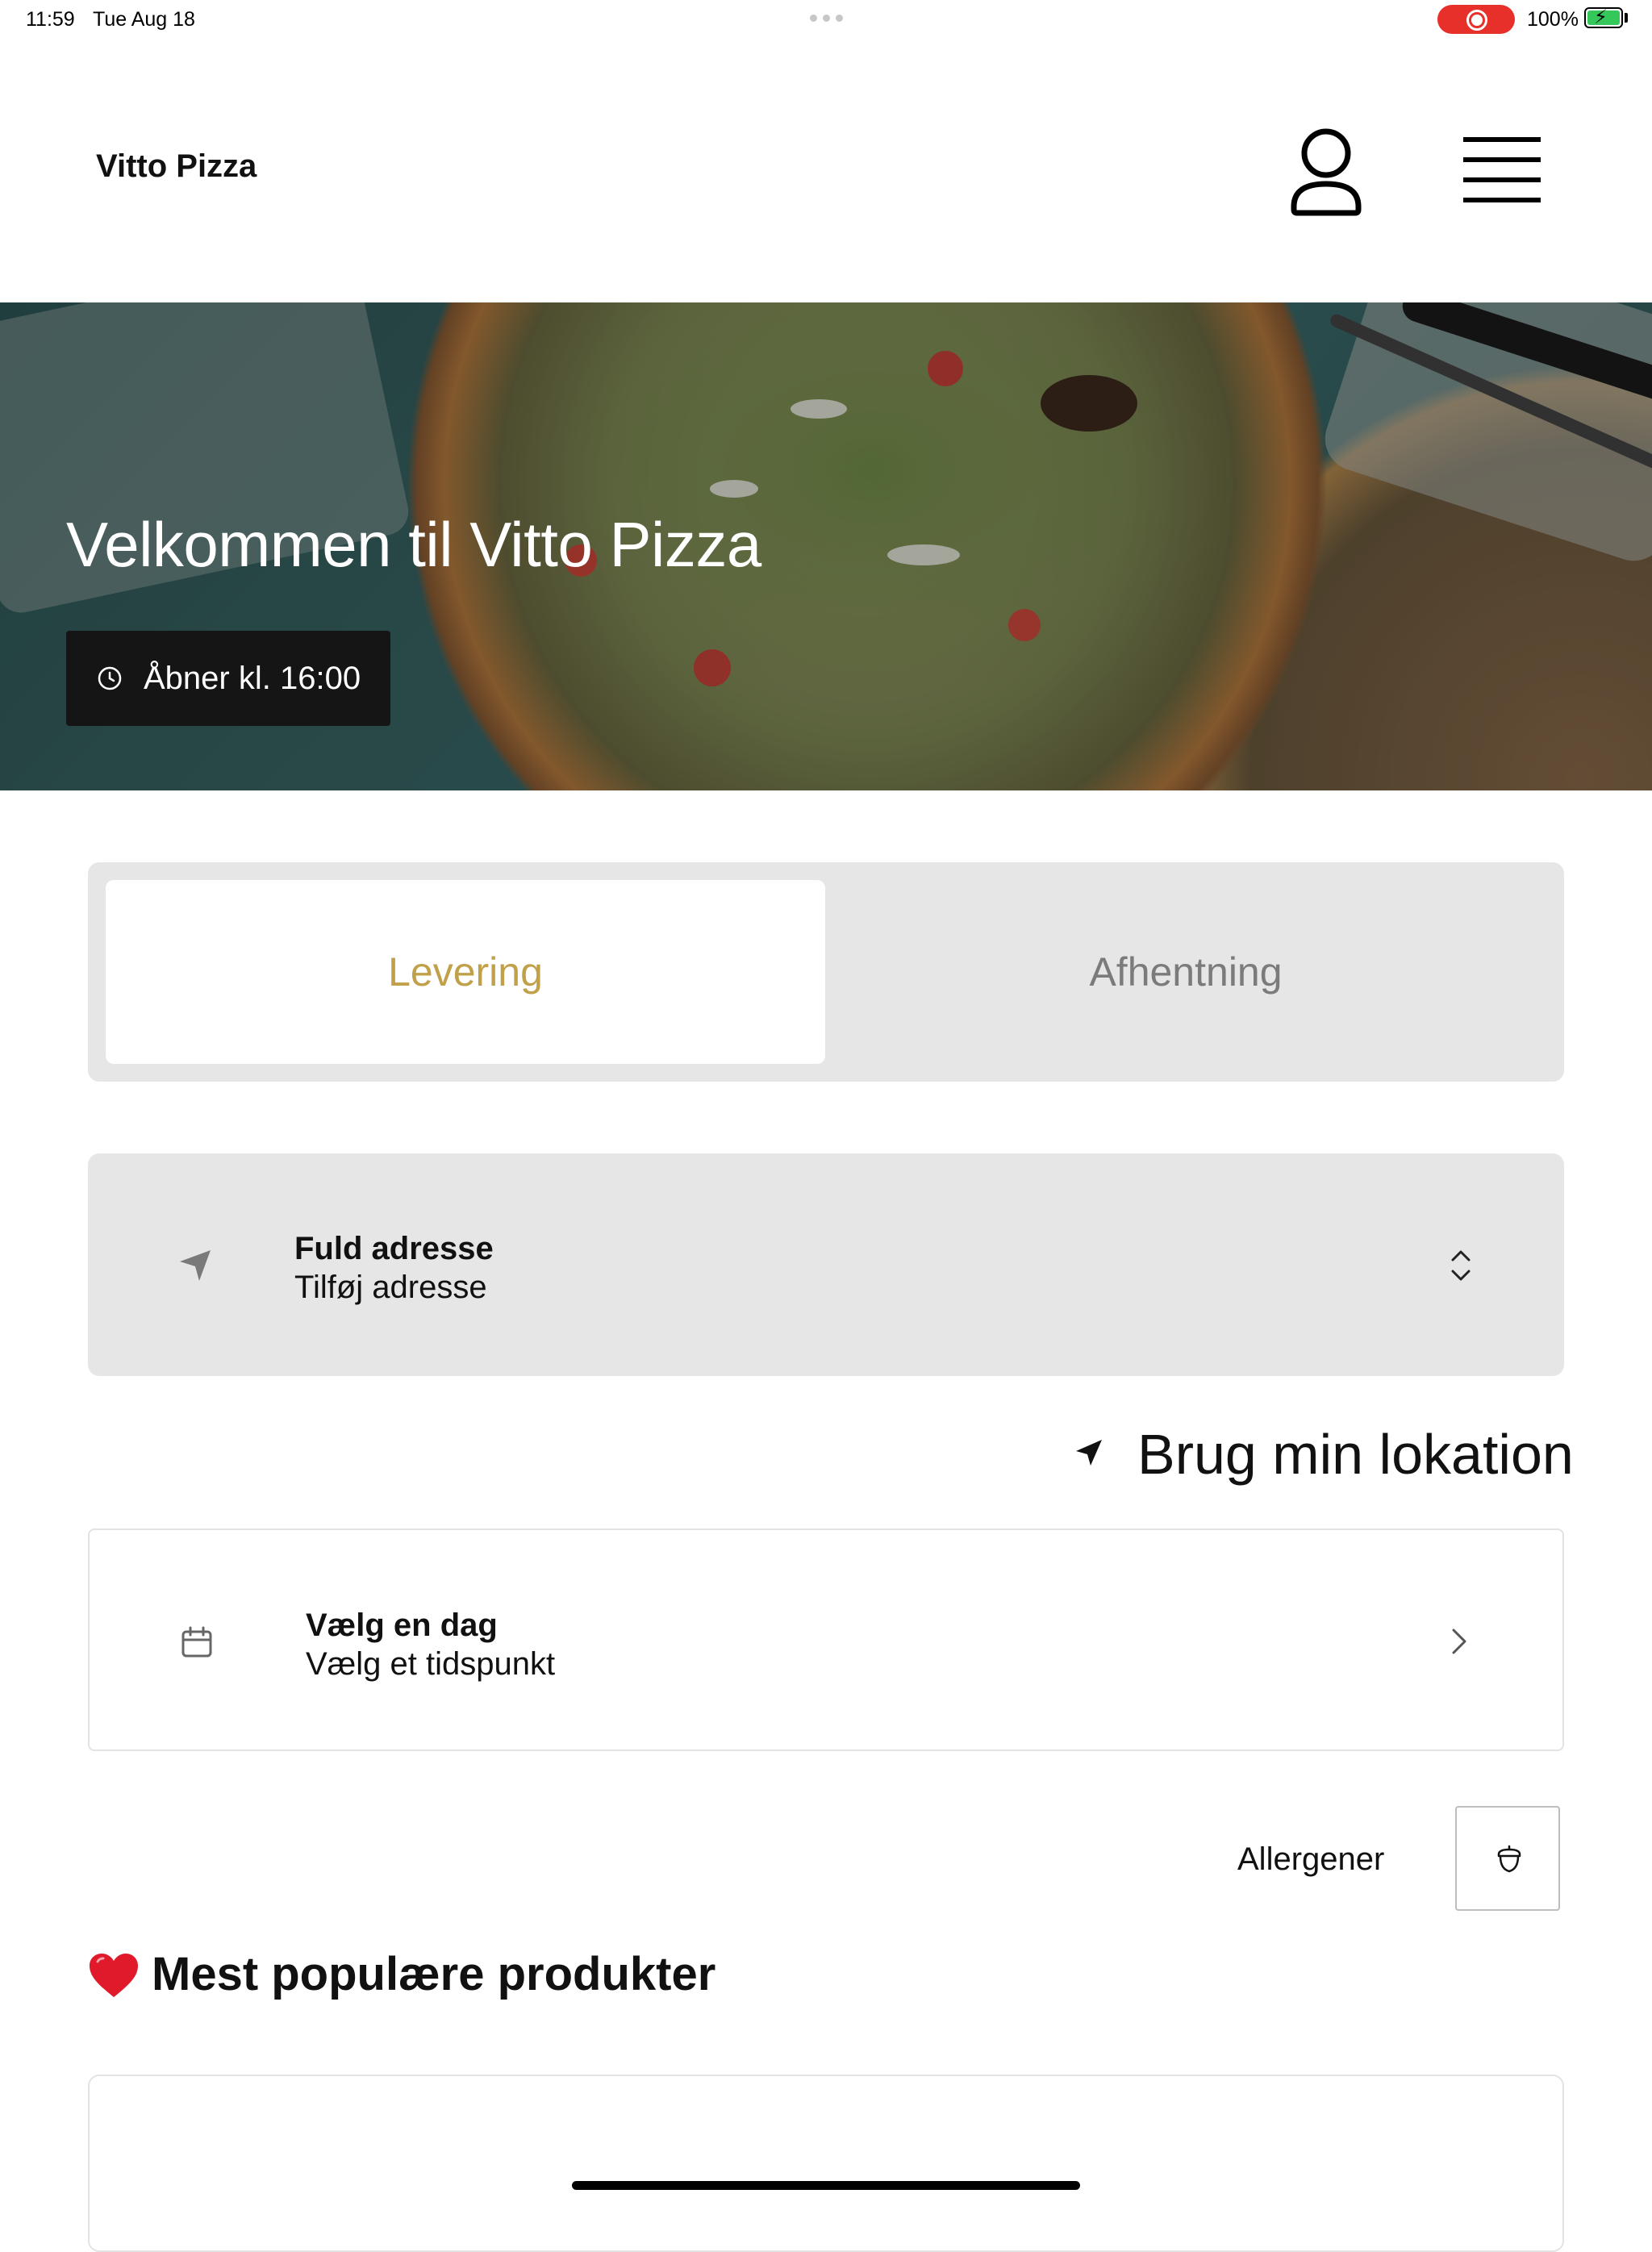 The image size is (1652, 2252). I want to click on calendar-icon, so click(196, 1642).